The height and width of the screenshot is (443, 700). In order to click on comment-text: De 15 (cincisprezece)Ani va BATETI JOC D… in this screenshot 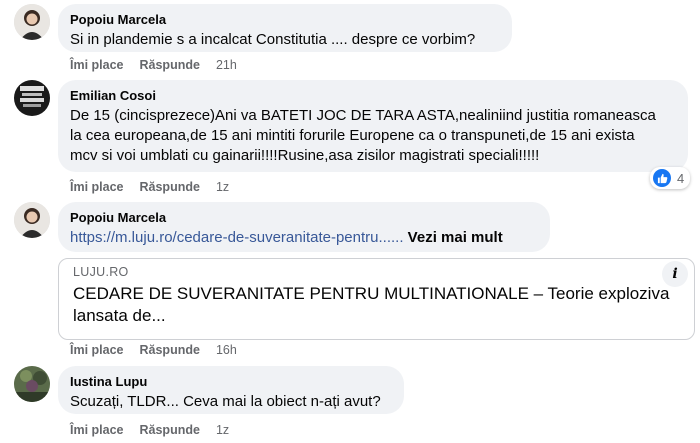, I will do `click(373, 136)`.